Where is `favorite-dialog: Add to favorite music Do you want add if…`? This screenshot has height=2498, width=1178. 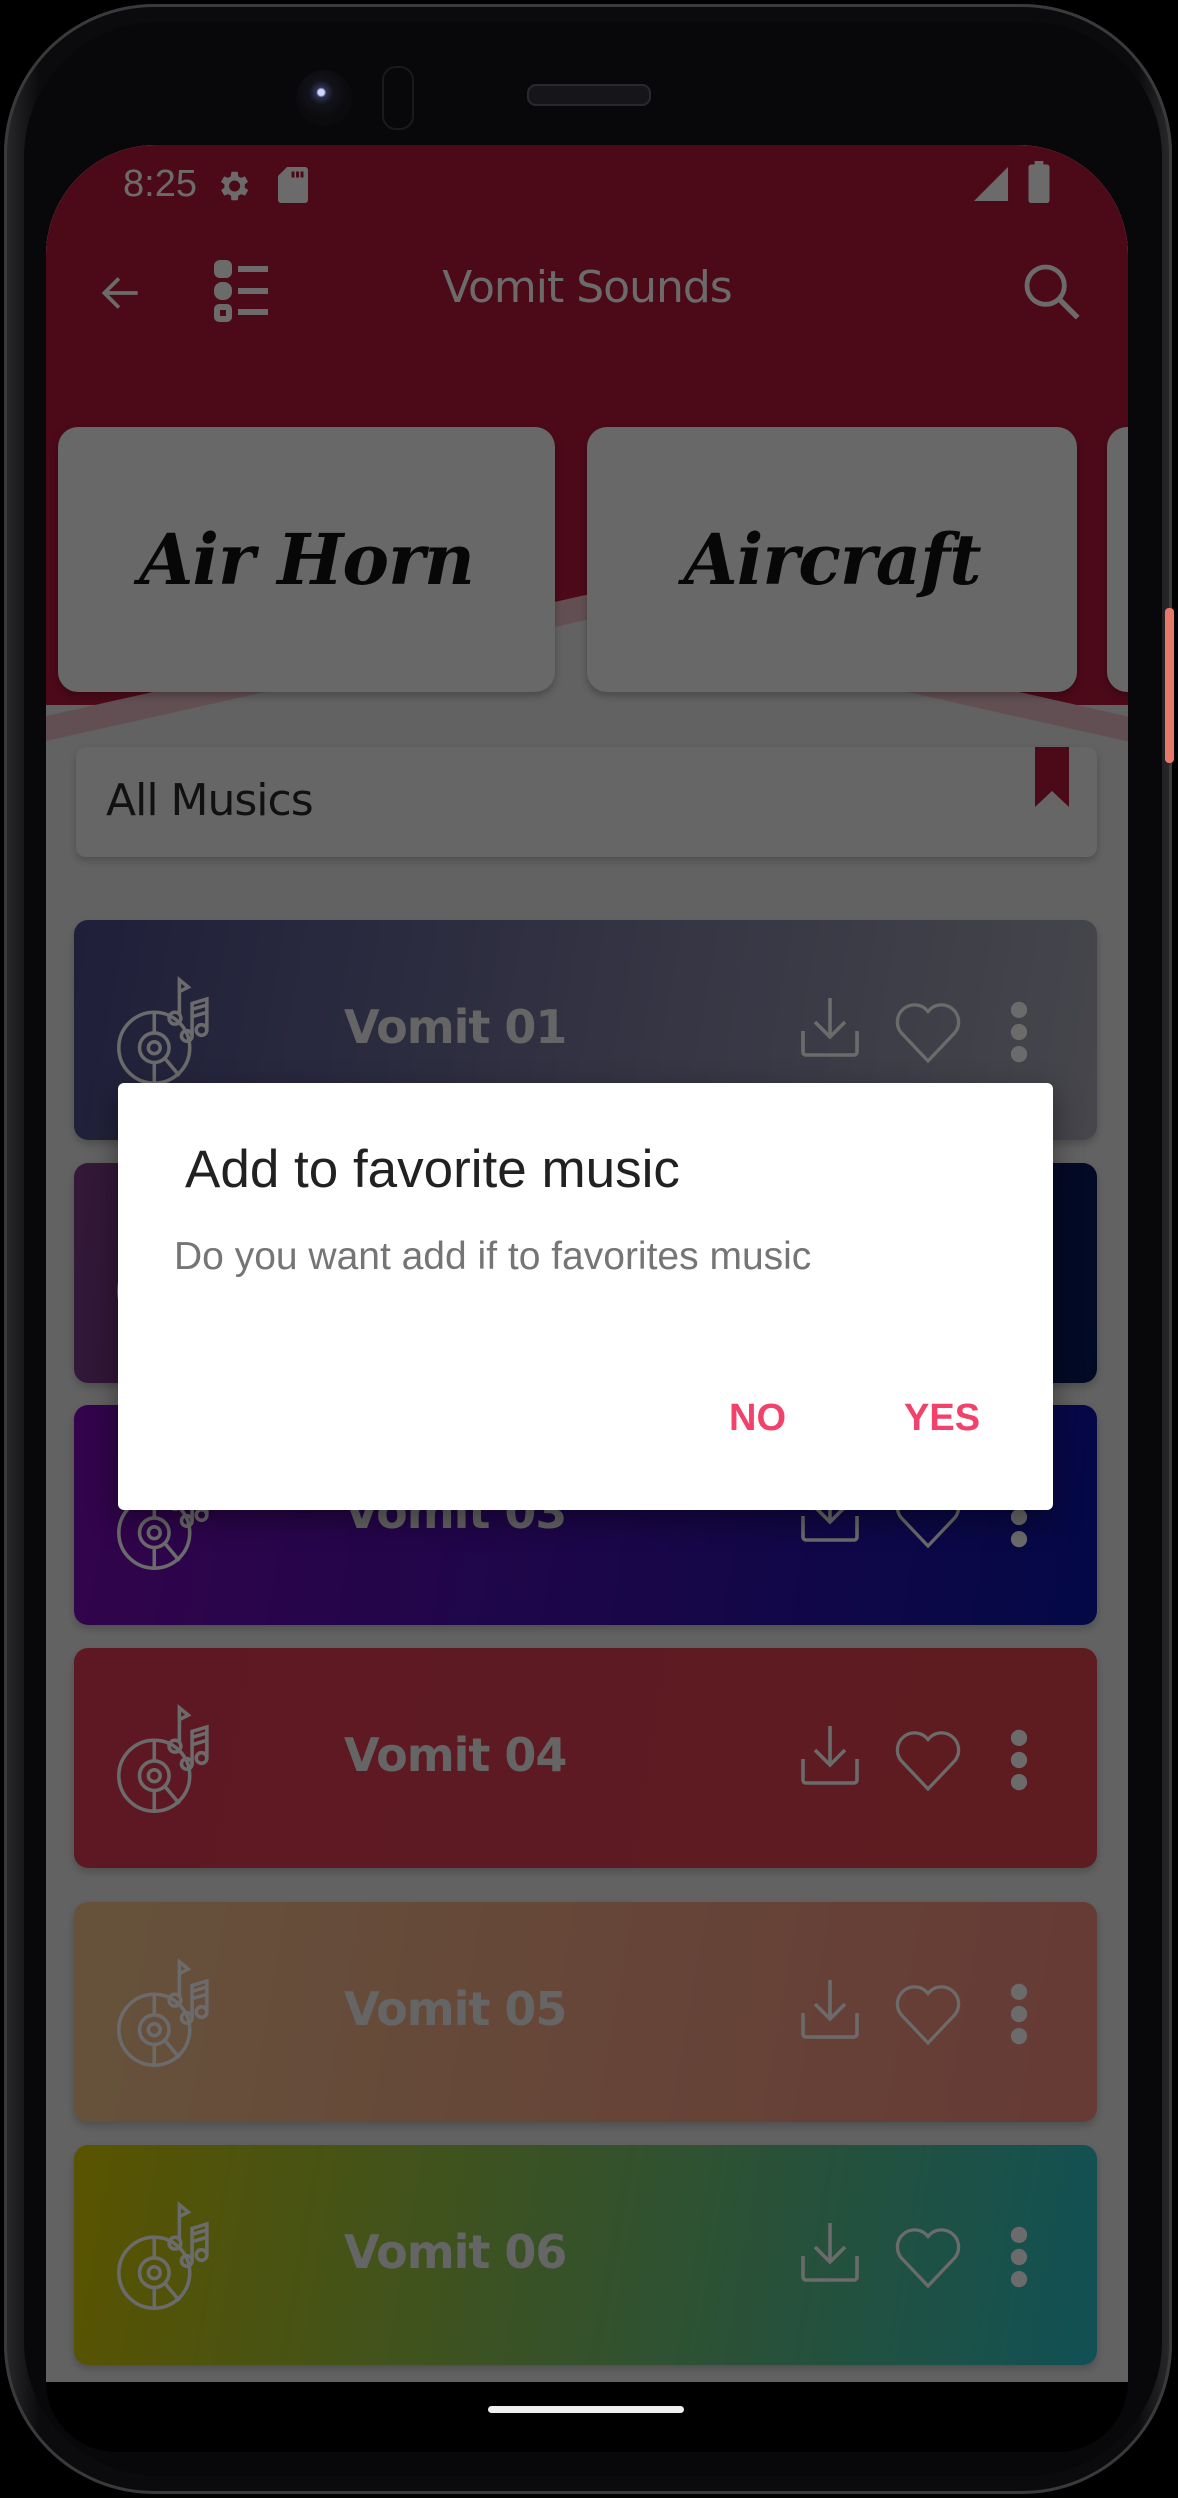
favorite-dialog: Add to favorite music Do you want add if… is located at coordinates (585, 1296).